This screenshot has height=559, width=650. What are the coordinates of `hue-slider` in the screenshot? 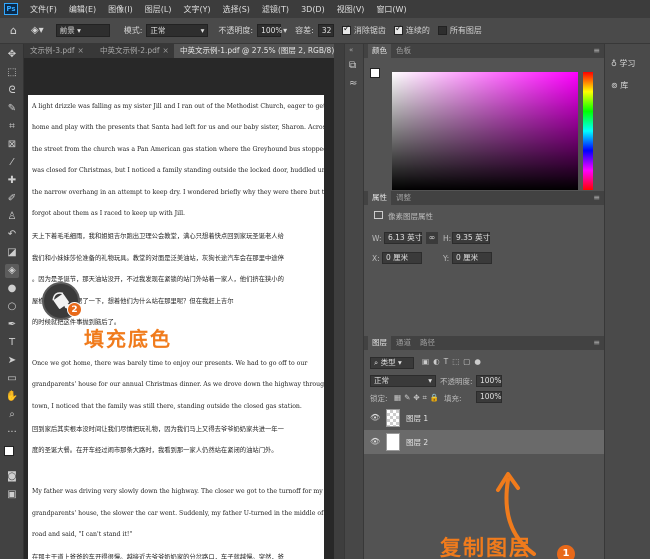 It's located at (588, 131).